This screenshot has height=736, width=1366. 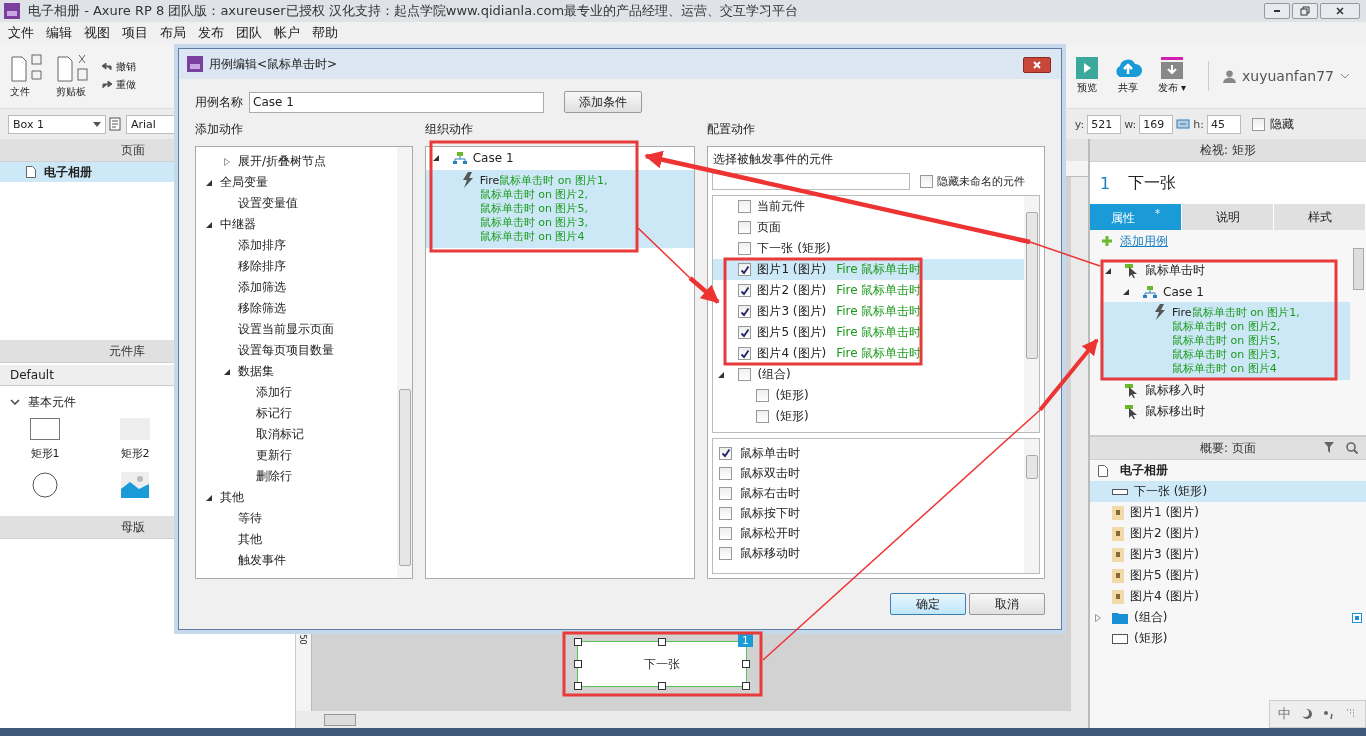 I want to click on outline-item: (矩形), so click(x=1228, y=638).